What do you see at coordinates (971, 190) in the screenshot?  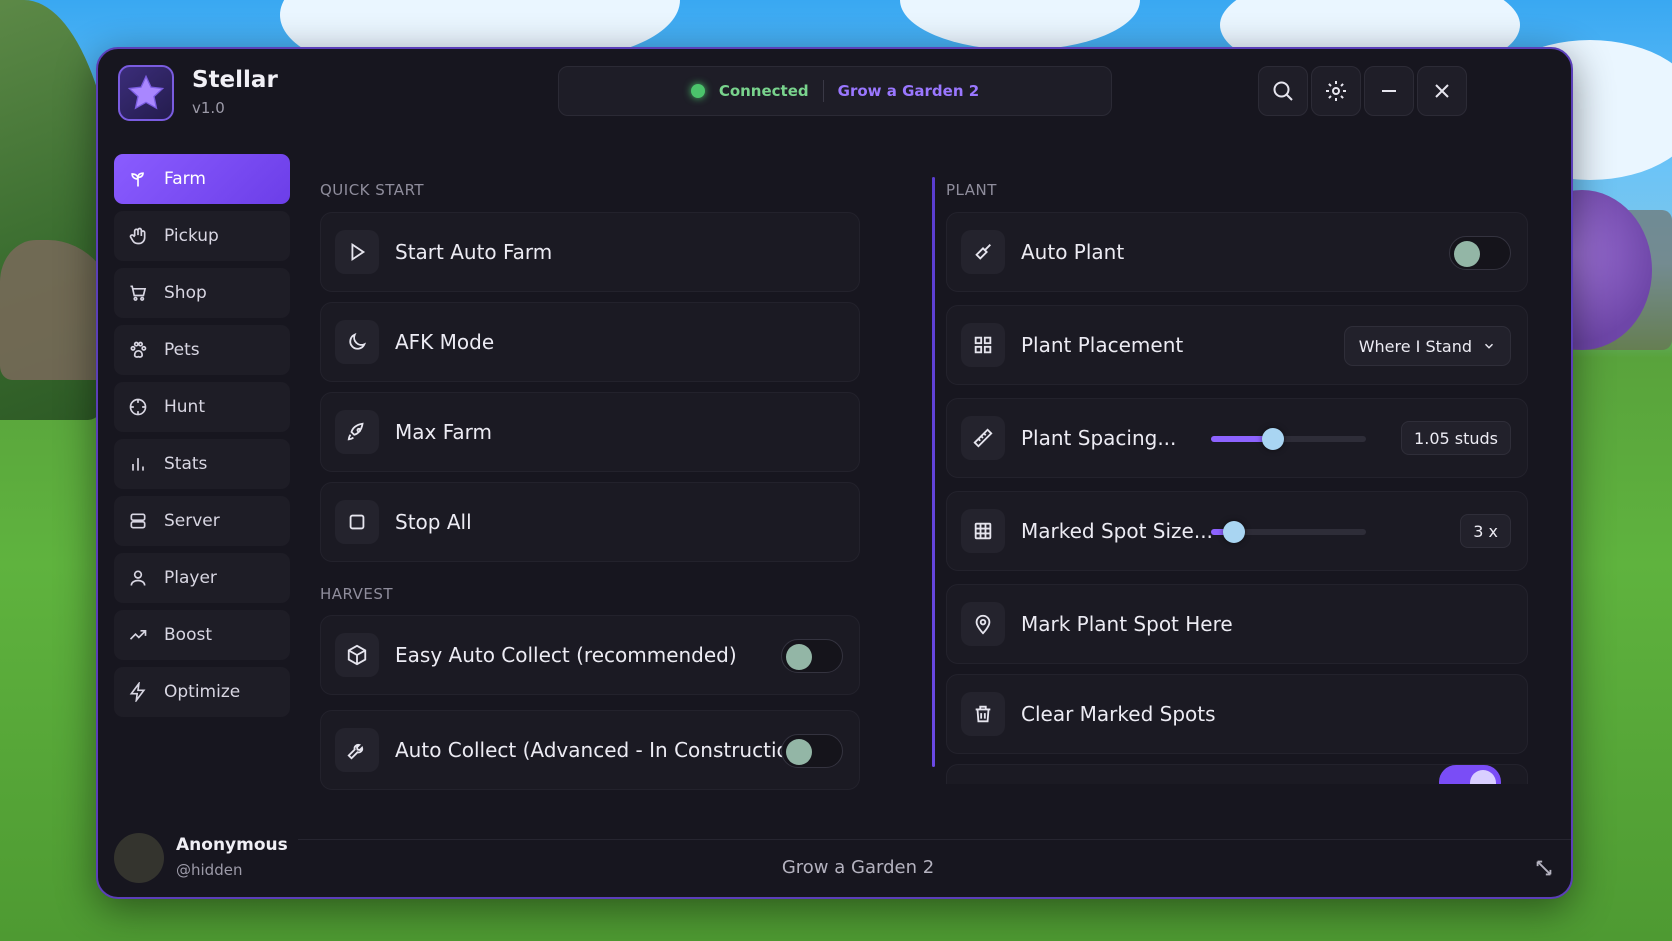 I see `section-title-plant: PLANT` at bounding box center [971, 190].